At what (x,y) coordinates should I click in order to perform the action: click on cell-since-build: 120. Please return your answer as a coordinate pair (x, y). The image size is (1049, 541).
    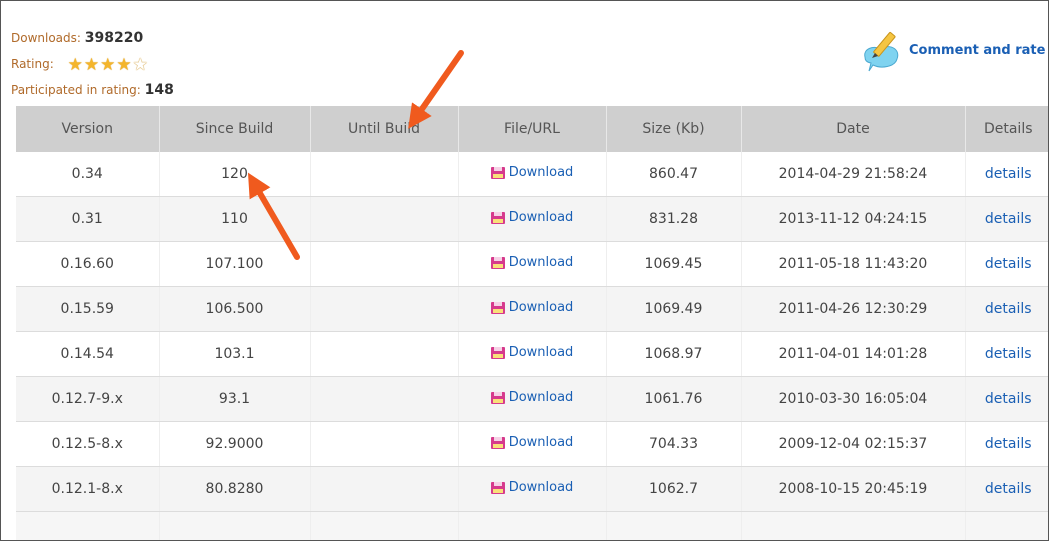
    Looking at the image, I should click on (234, 174).